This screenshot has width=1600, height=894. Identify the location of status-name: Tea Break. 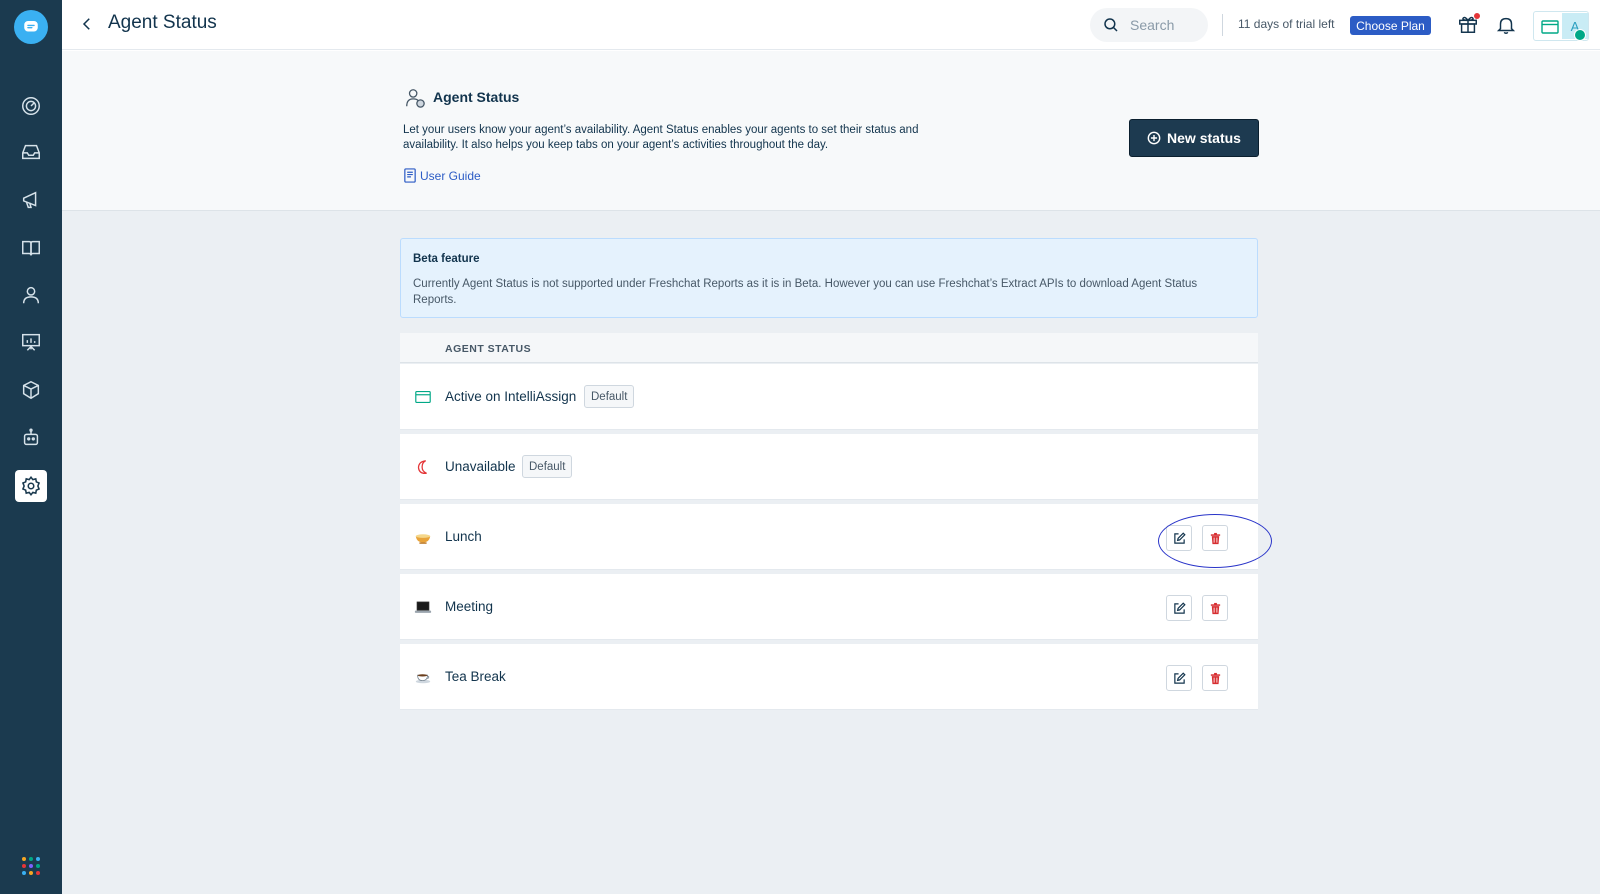
(475, 676).